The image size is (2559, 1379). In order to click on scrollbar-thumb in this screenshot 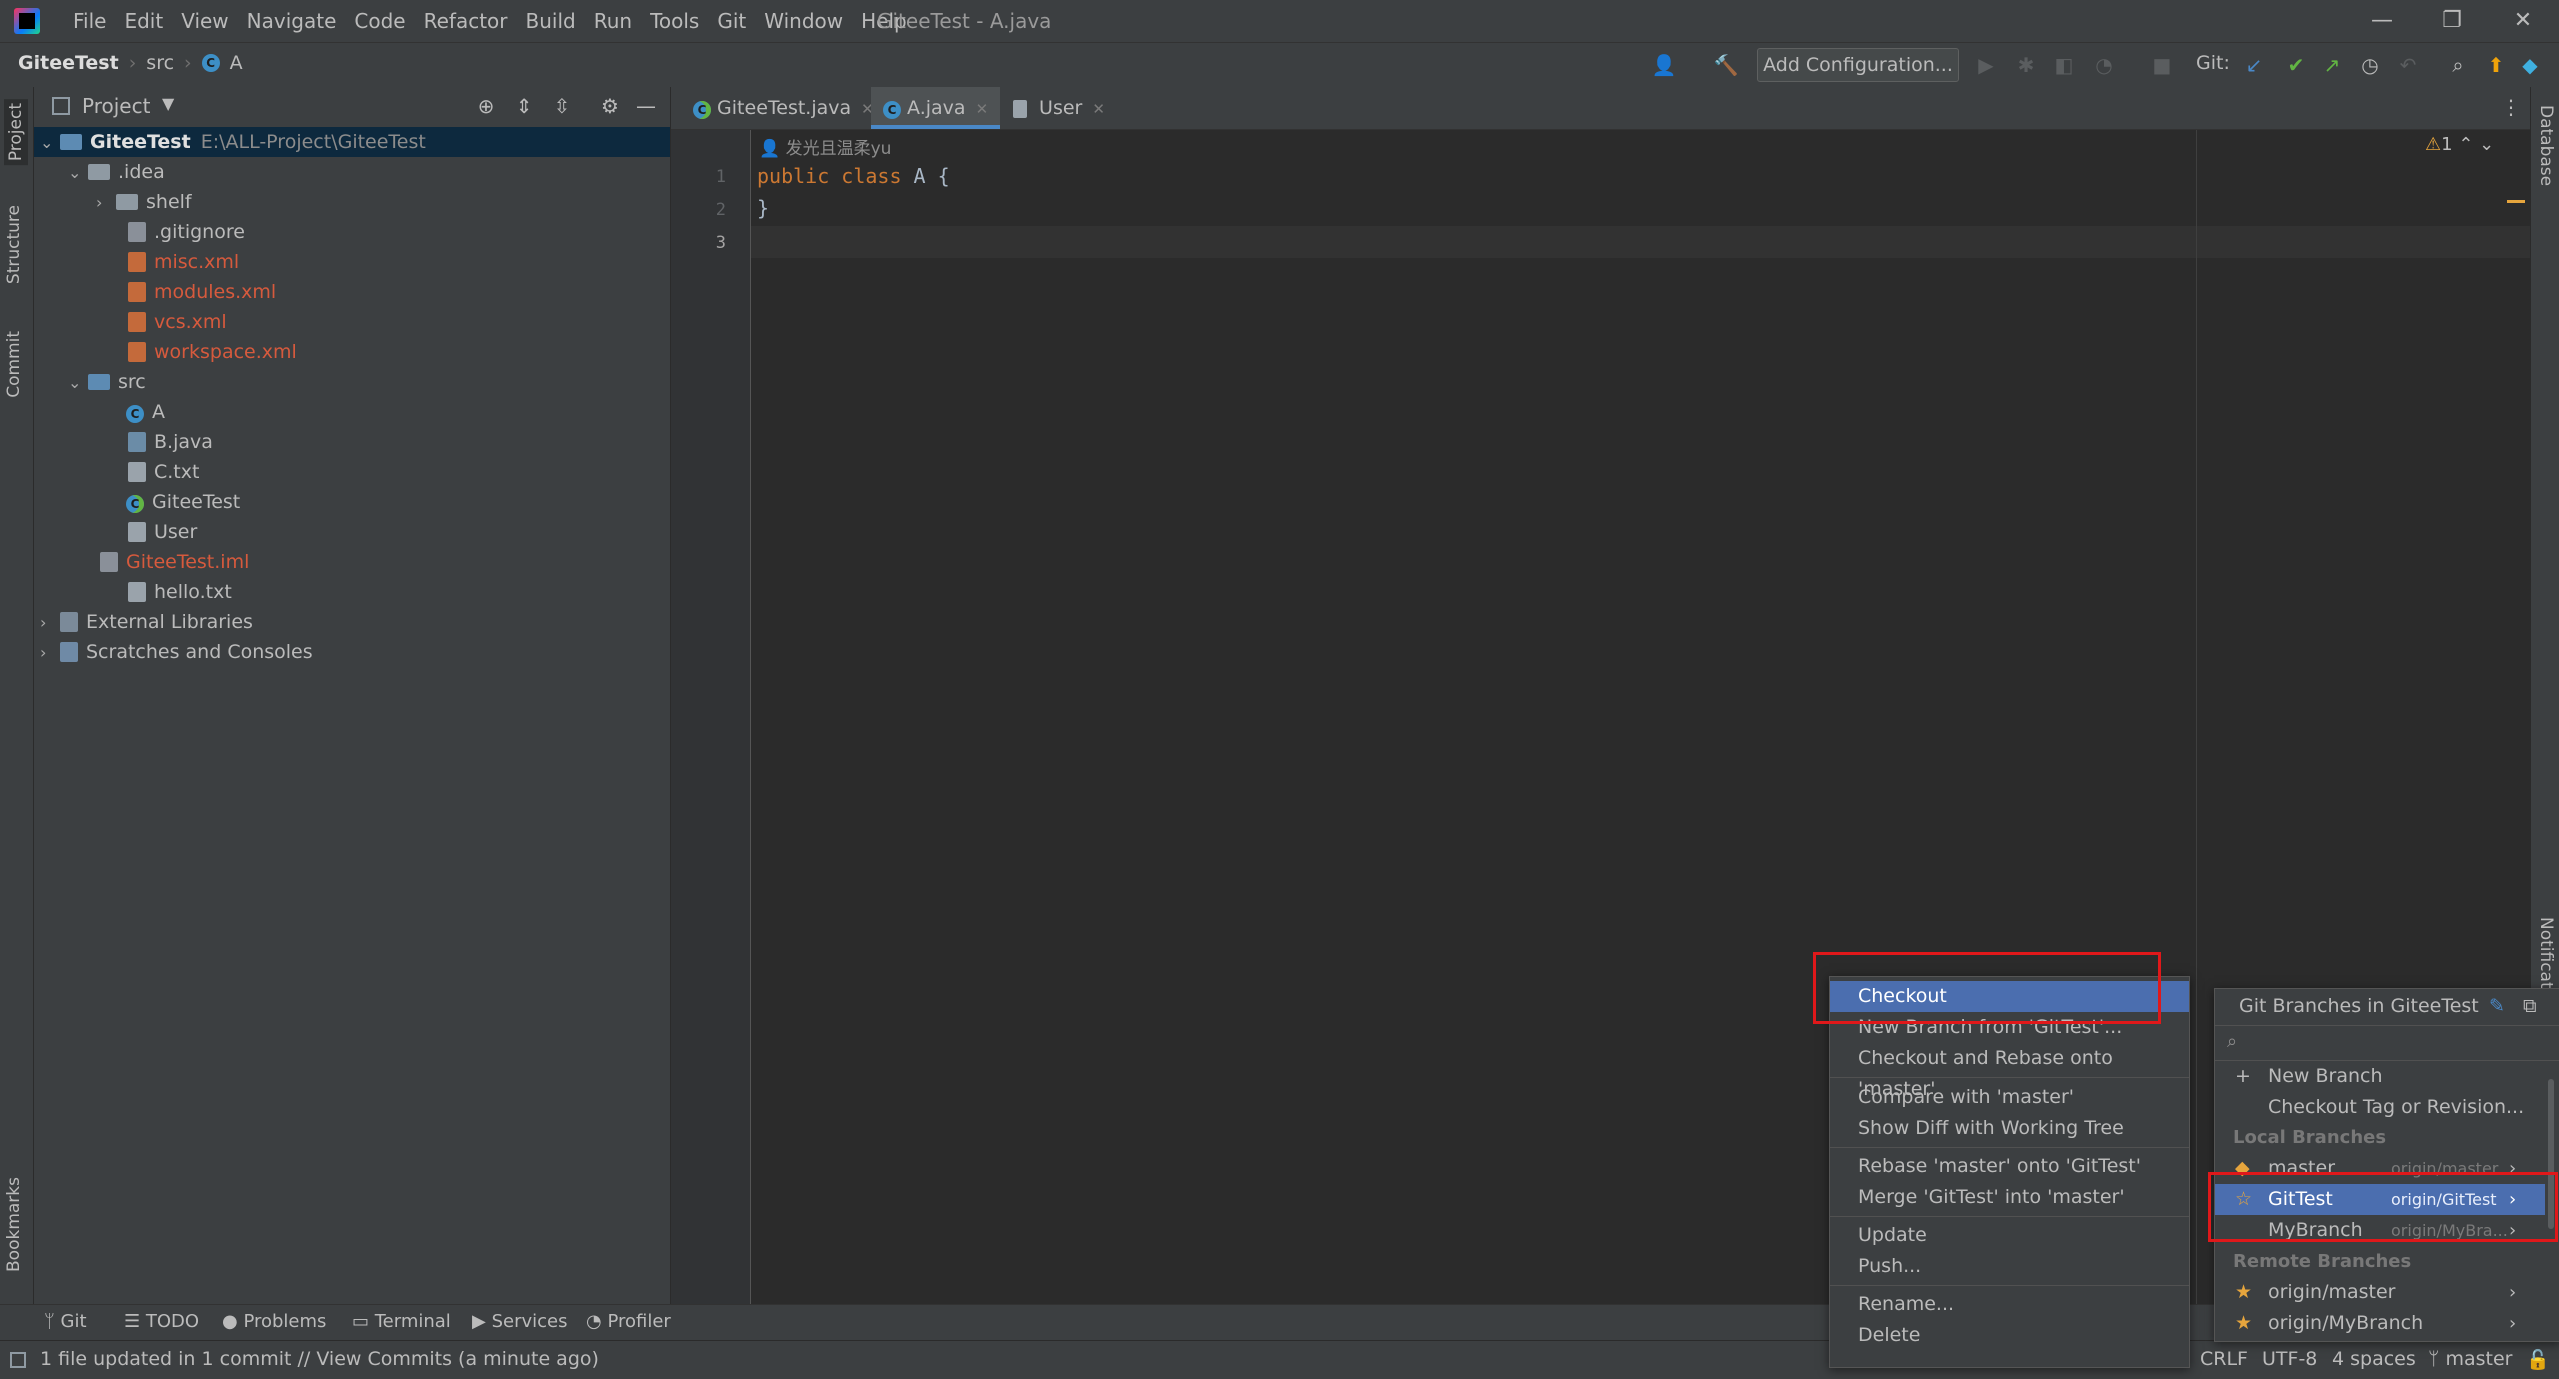, I will do `click(2551, 1154)`.